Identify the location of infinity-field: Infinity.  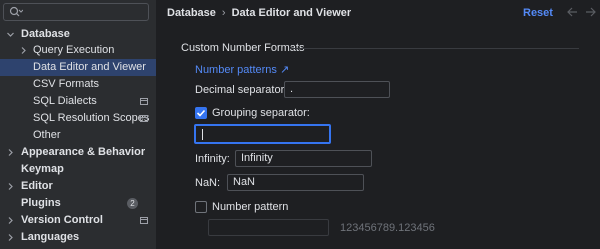
(303, 158).